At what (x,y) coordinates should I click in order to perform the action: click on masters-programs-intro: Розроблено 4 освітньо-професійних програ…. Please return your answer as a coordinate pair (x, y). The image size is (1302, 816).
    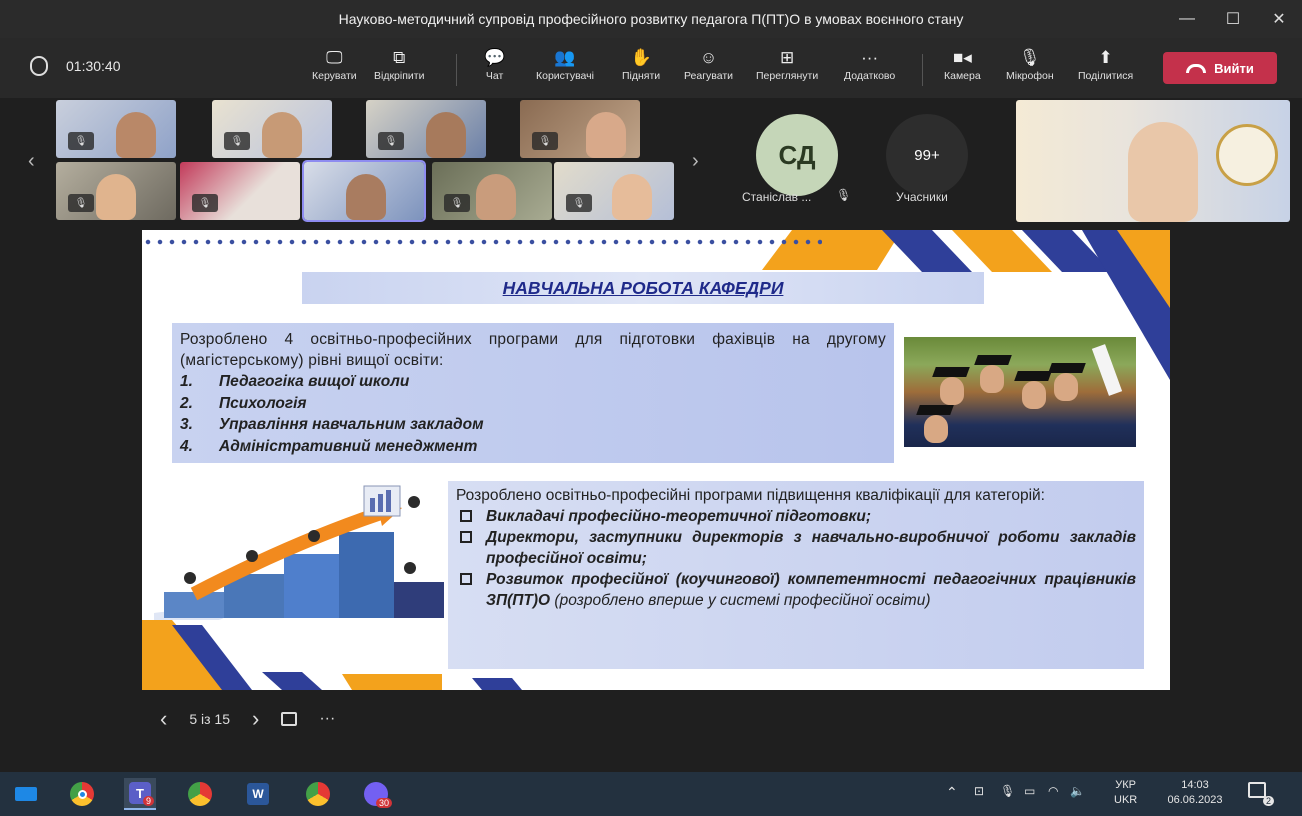
    Looking at the image, I should click on (533, 350).